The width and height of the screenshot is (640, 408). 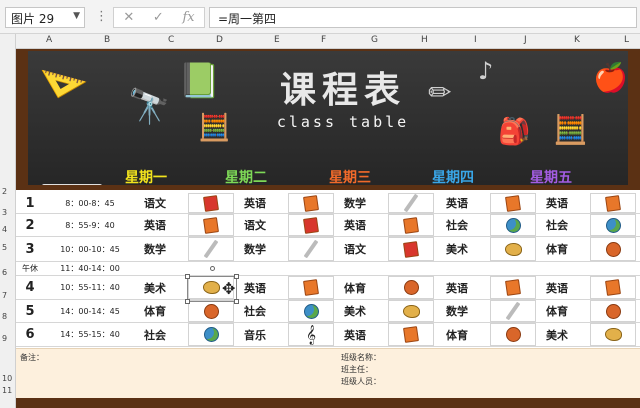 What do you see at coordinates (4, 191) in the screenshot?
I see `row-header: 2` at bounding box center [4, 191].